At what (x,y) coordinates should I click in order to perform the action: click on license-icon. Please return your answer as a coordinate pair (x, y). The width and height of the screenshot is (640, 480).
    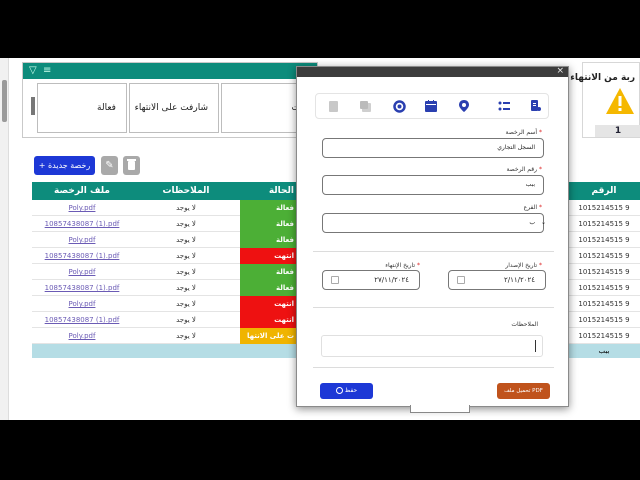
    Looking at the image, I should click on (535, 106).